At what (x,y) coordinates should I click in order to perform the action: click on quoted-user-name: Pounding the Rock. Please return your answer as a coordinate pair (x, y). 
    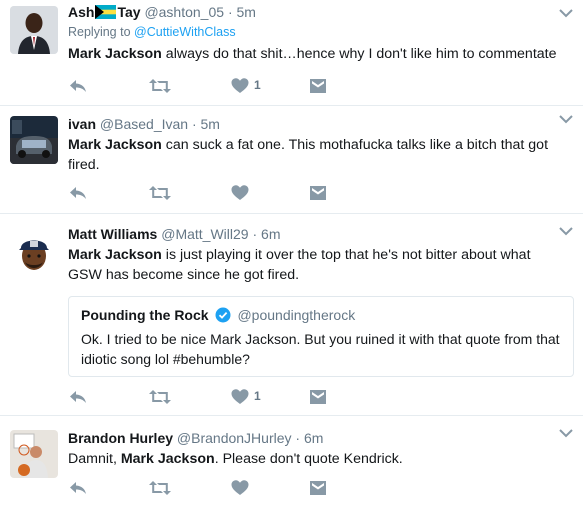
    Looking at the image, I should click on (145, 315).